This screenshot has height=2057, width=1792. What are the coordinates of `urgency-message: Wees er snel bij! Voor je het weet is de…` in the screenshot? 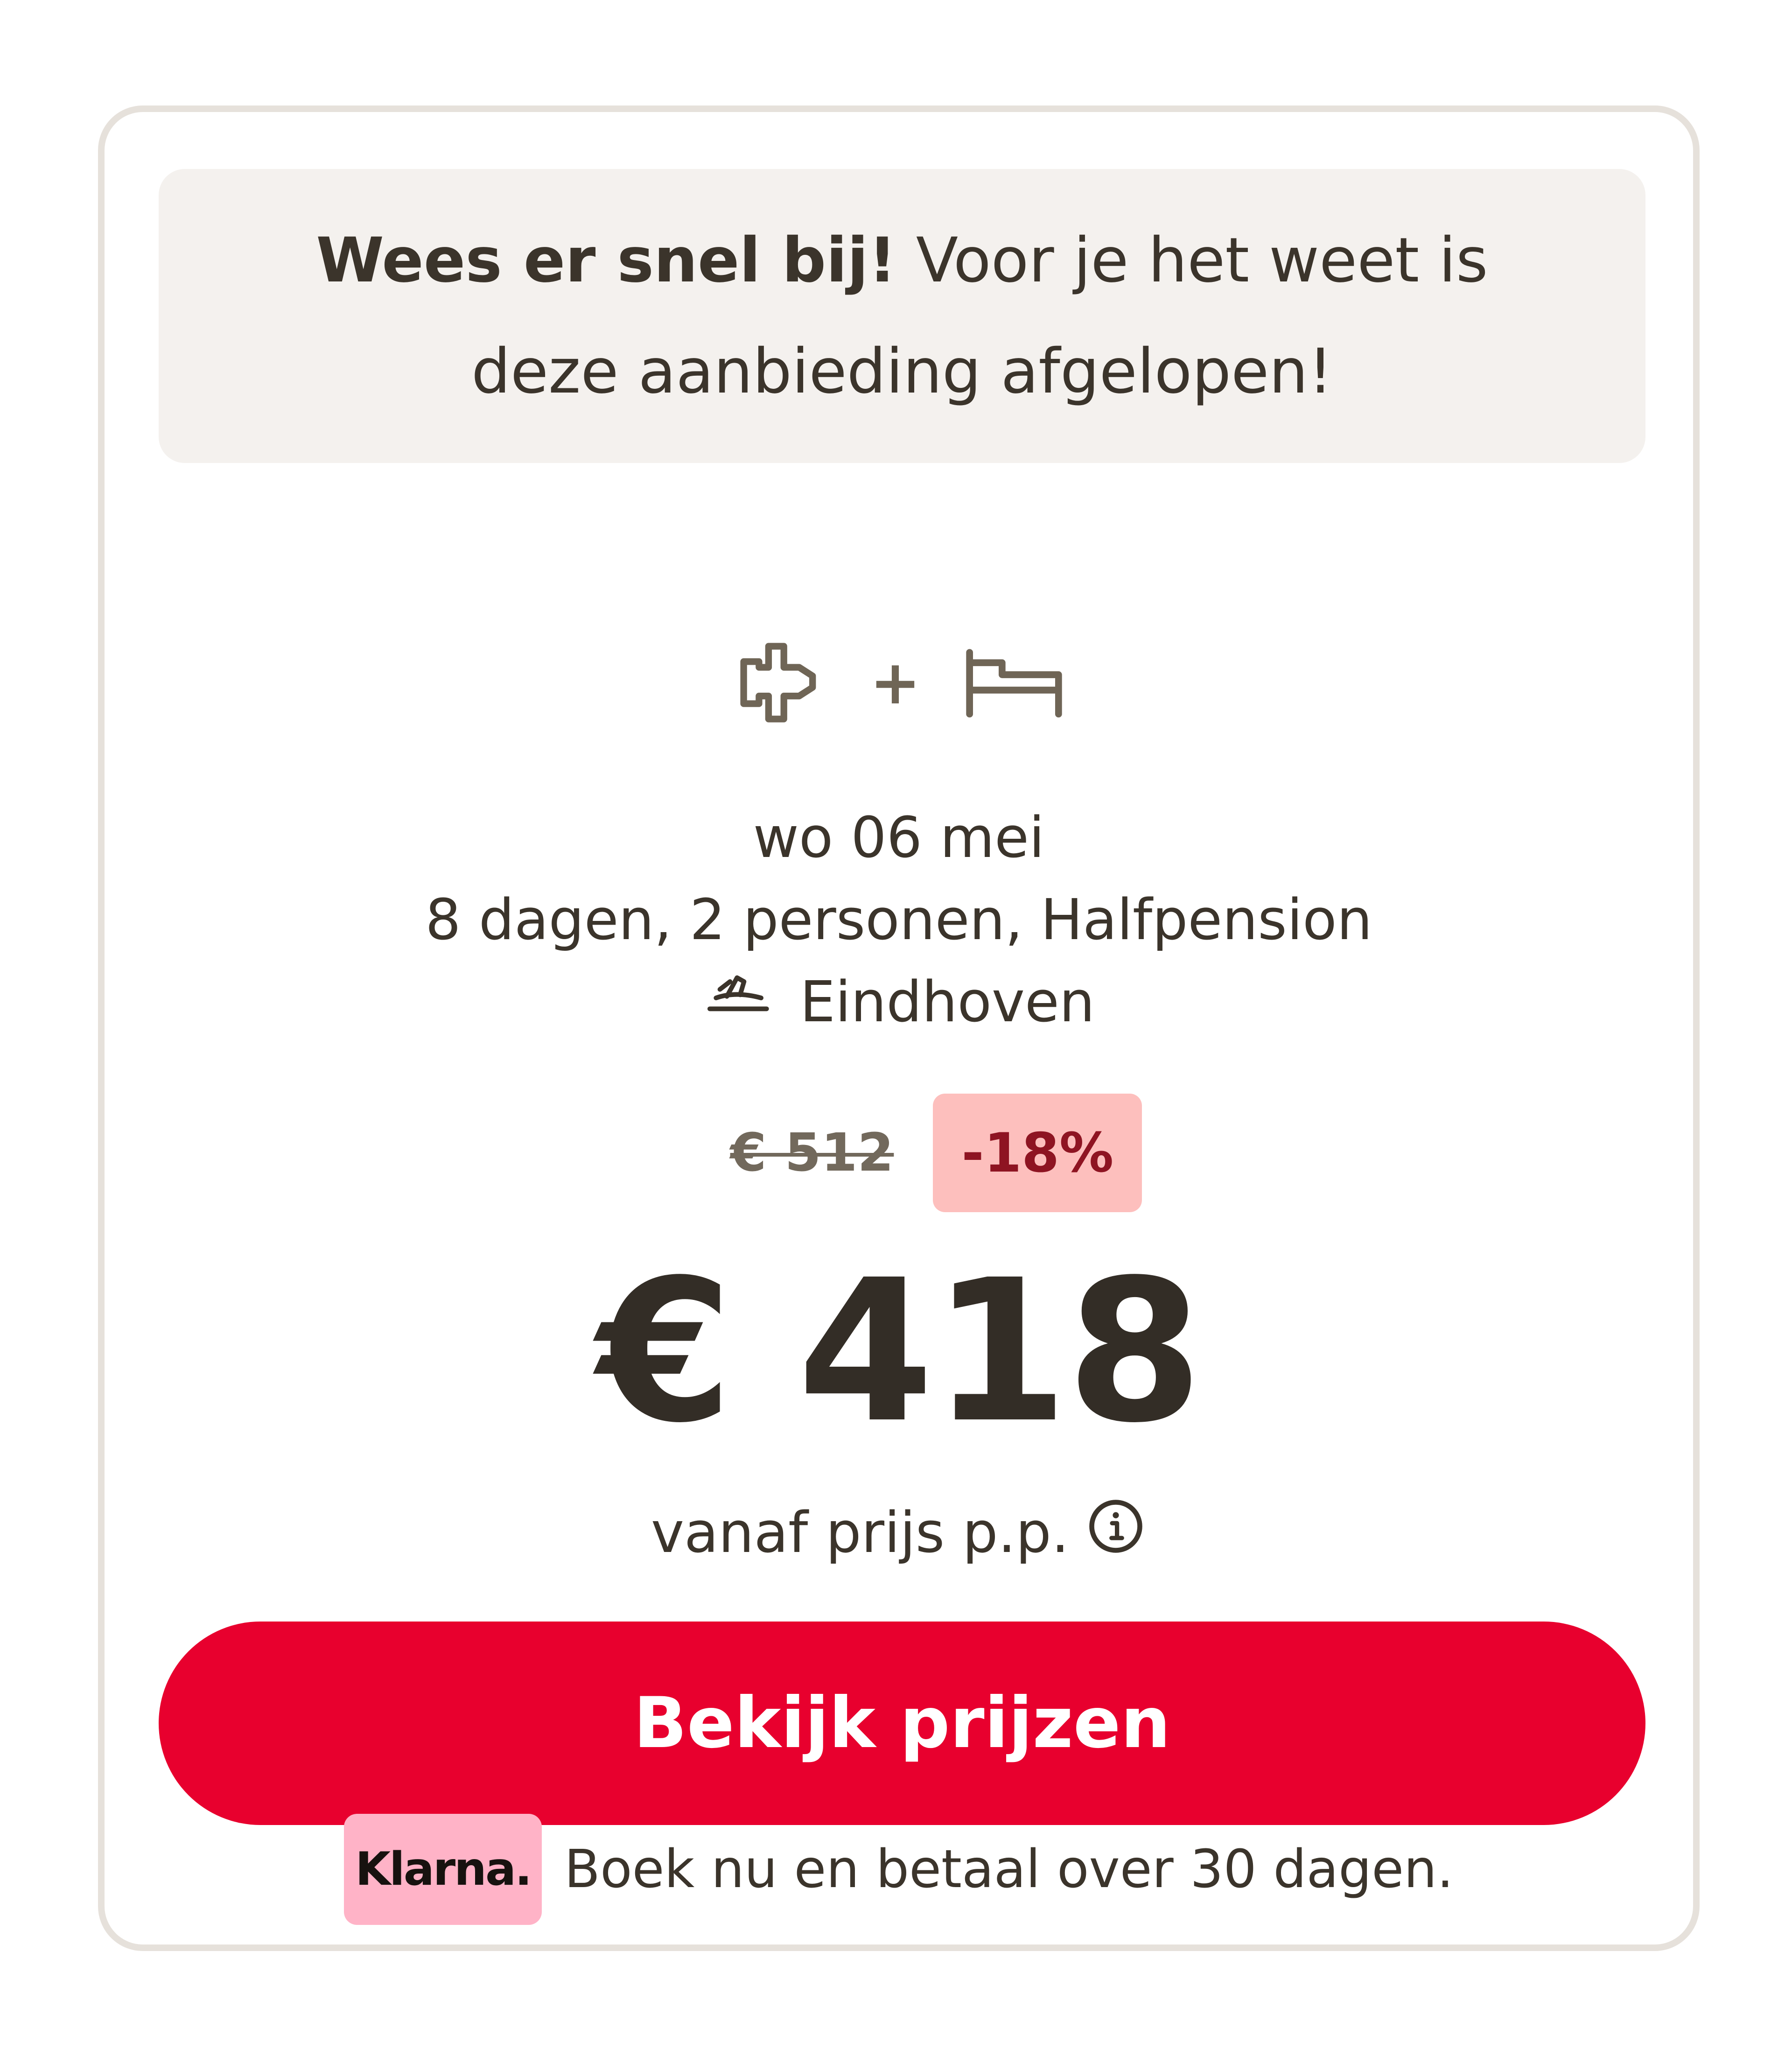 It's located at (902, 316).